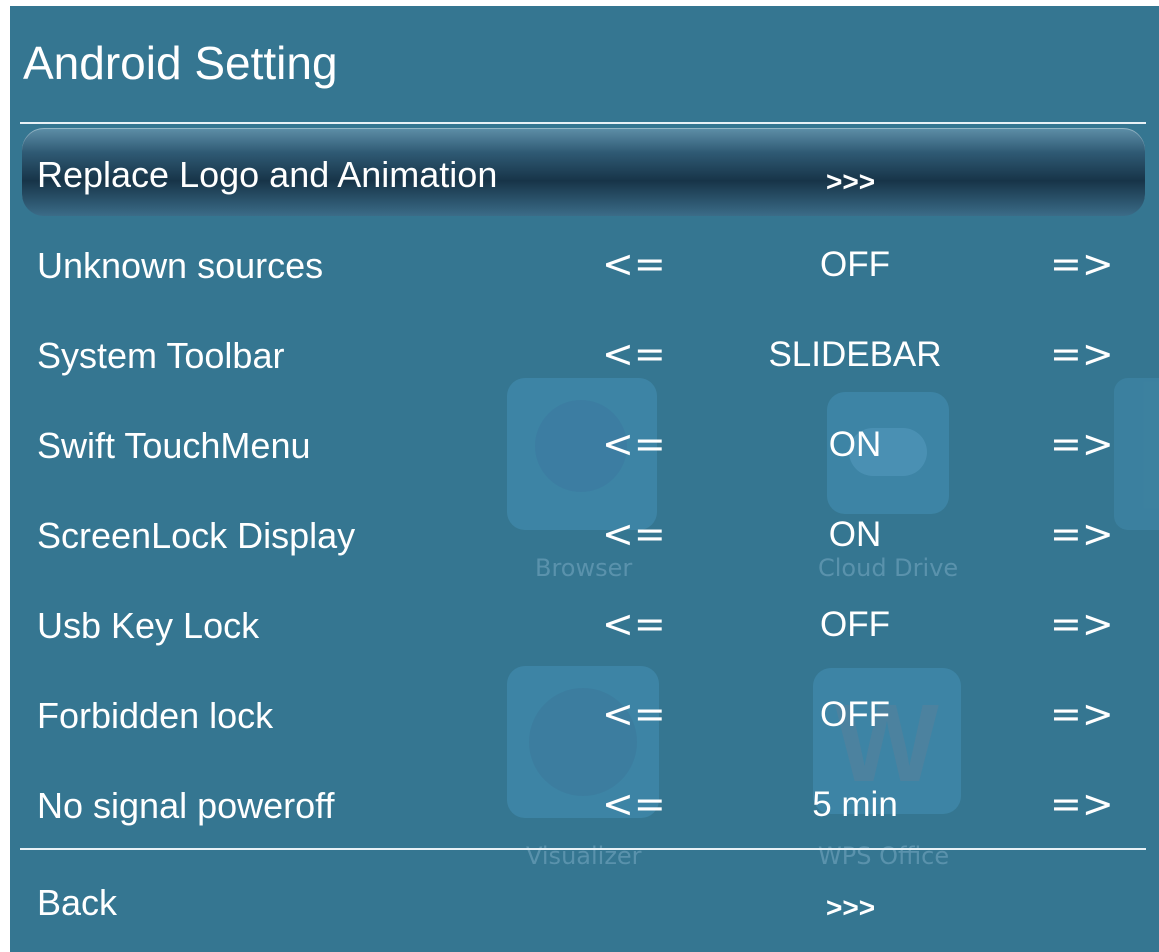 The image size is (1159, 952). What do you see at coordinates (850, 908) in the screenshot?
I see `back-open-icon: >>>` at bounding box center [850, 908].